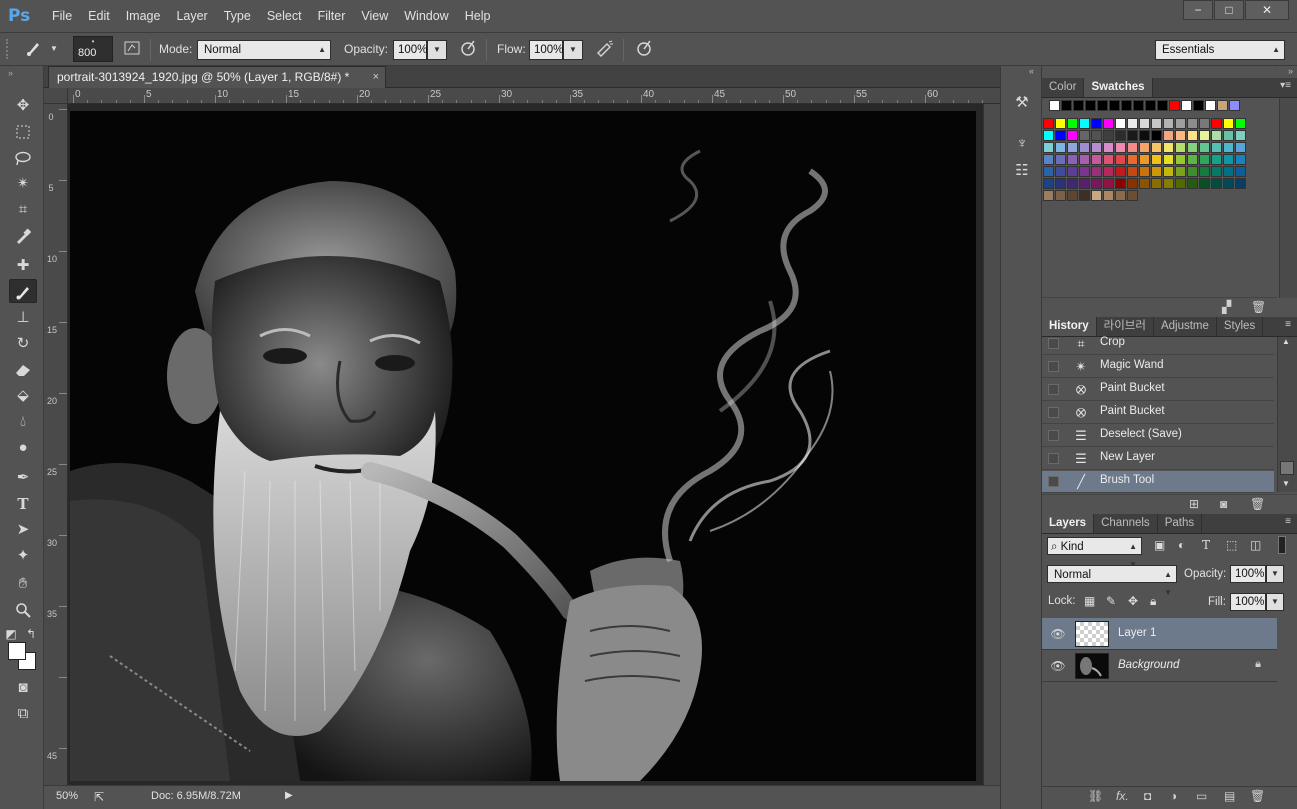 Image resolution: width=1297 pixels, height=809 pixels. What do you see at coordinates (546, 50) in the screenshot?
I see `flow-input: 100%` at bounding box center [546, 50].